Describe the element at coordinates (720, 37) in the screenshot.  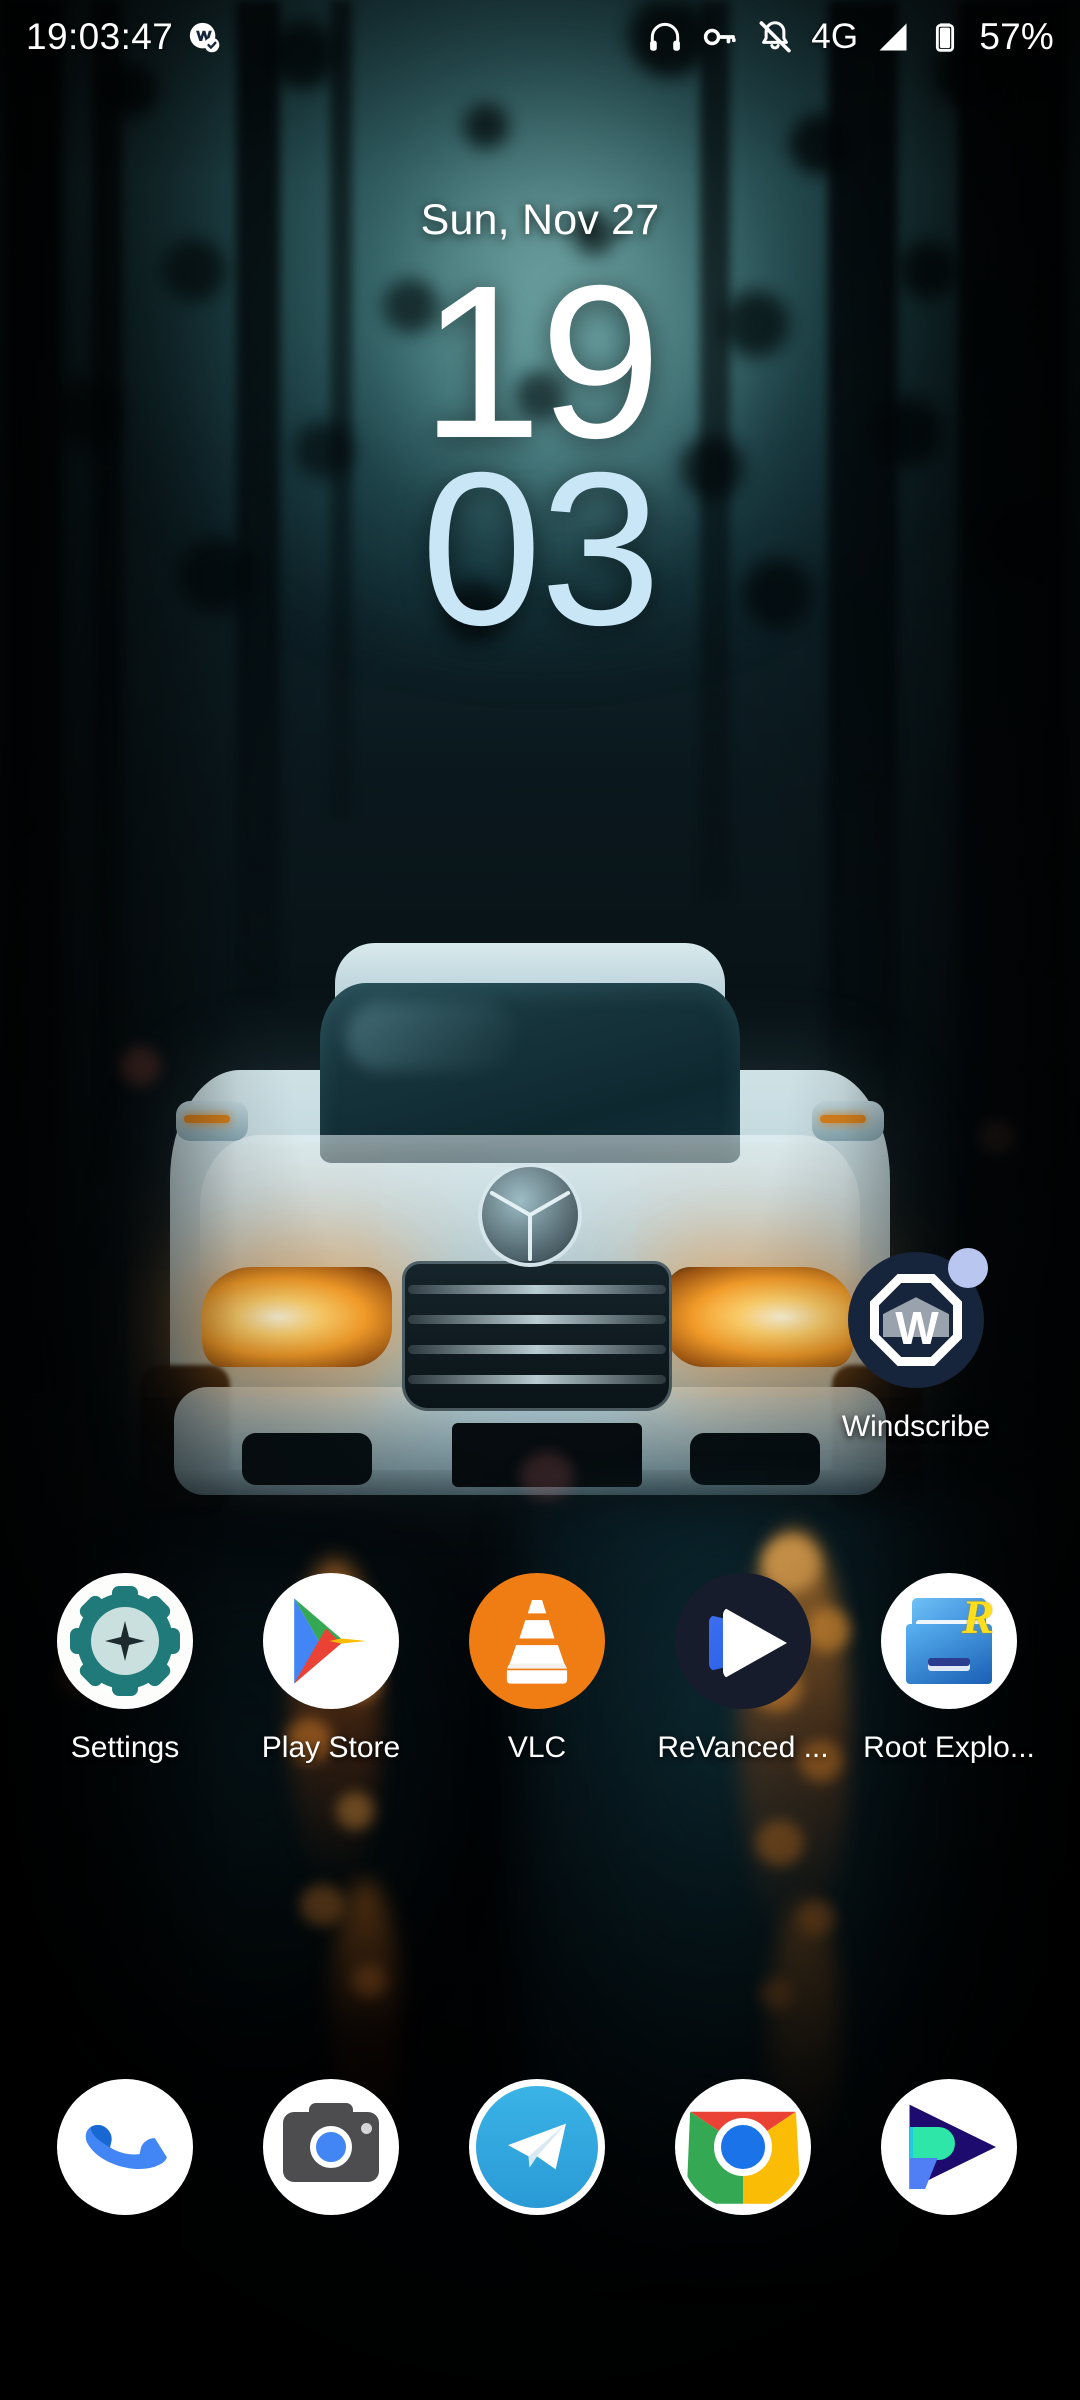
I see `vpn-key-icon` at that location.